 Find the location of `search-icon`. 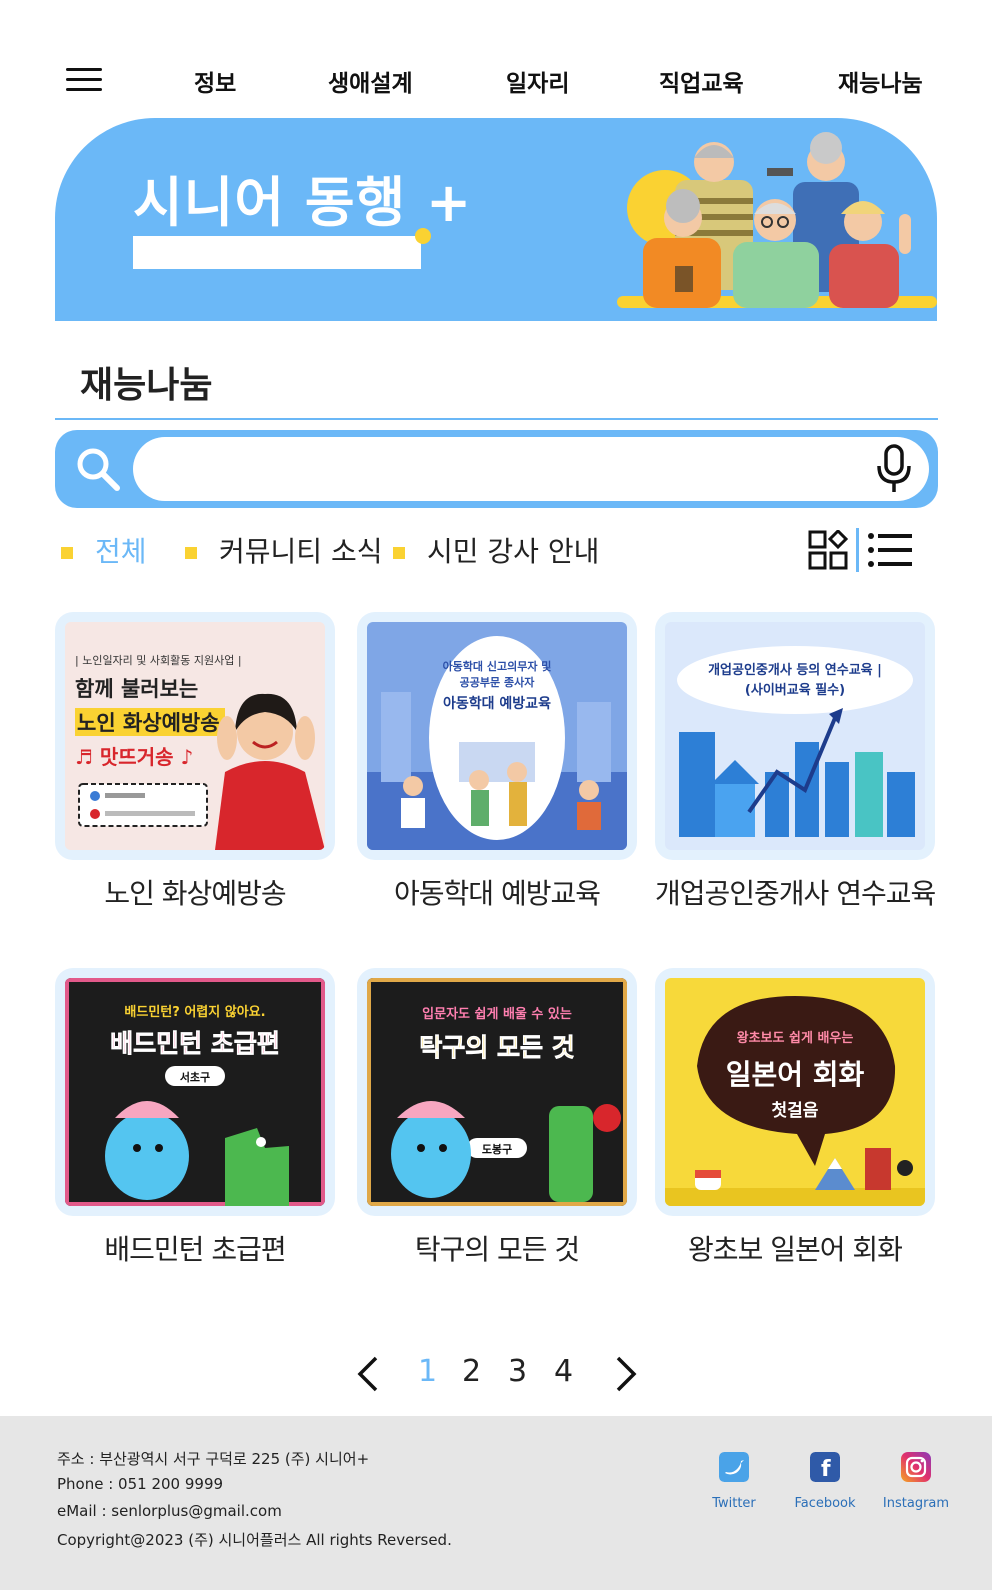

search-icon is located at coordinates (98, 469).